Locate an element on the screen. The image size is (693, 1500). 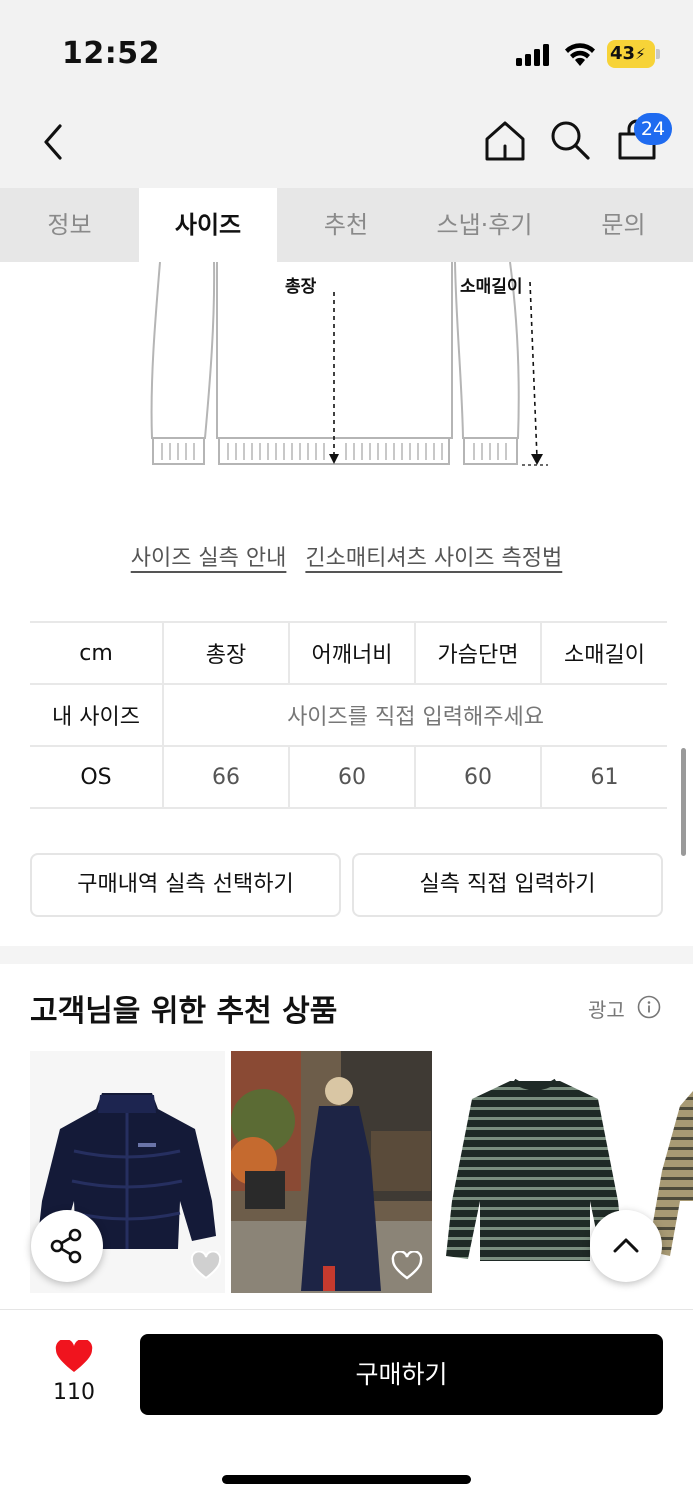
diagram-sleeve-label: 소매길이 is located at coordinates (491, 287).